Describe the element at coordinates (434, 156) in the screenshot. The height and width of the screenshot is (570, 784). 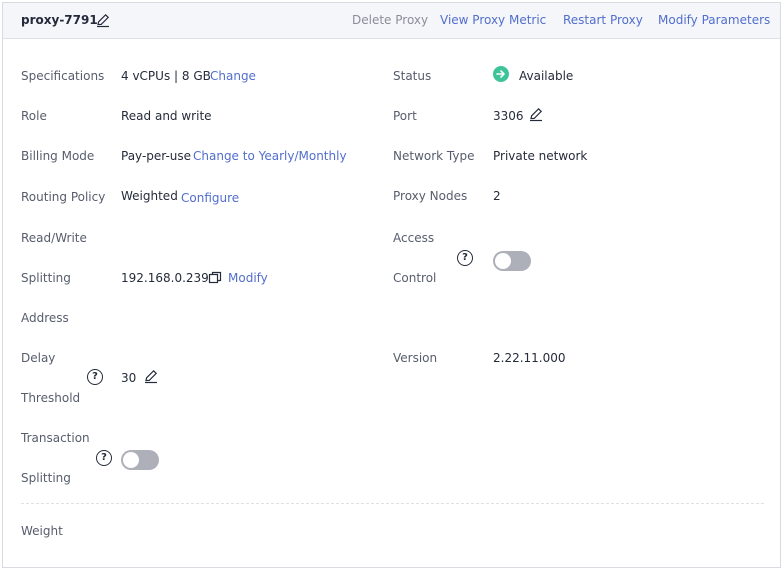
I see `network-type-label: Network Type` at that location.